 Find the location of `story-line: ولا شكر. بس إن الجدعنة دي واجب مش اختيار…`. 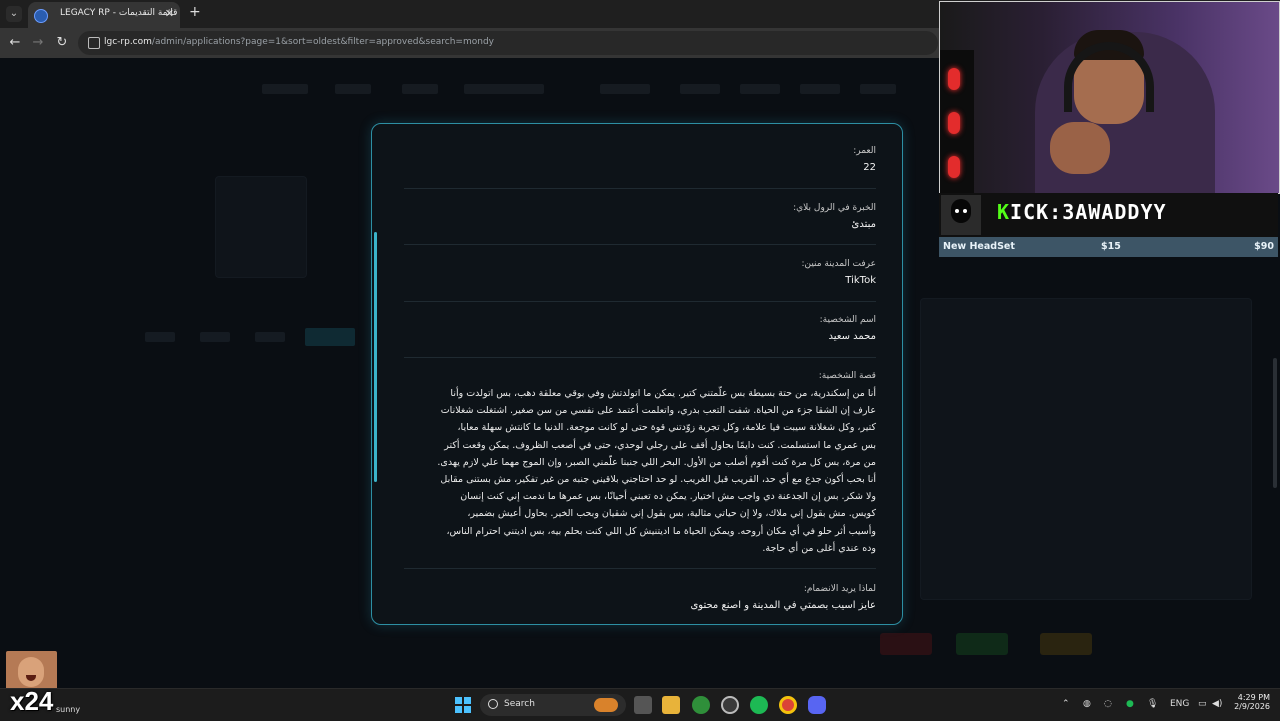

story-line: ولا شكر. بس إن الجدعنة دي واجب مش اختيار… is located at coordinates (668, 497).